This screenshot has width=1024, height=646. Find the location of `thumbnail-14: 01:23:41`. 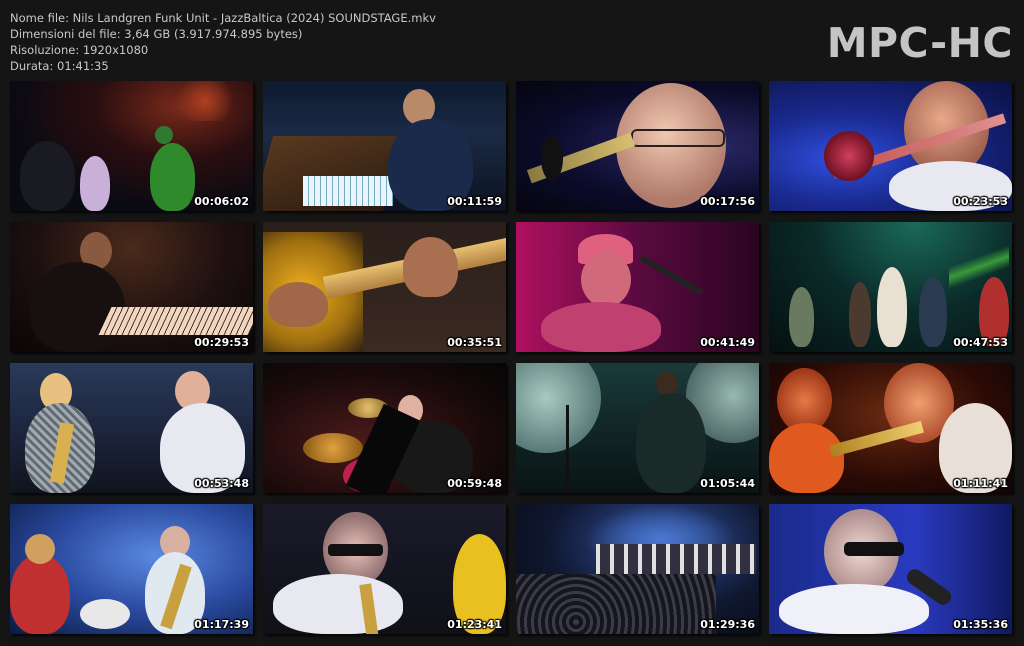

thumbnail-14: 01:23:41 is located at coordinates (384, 569).